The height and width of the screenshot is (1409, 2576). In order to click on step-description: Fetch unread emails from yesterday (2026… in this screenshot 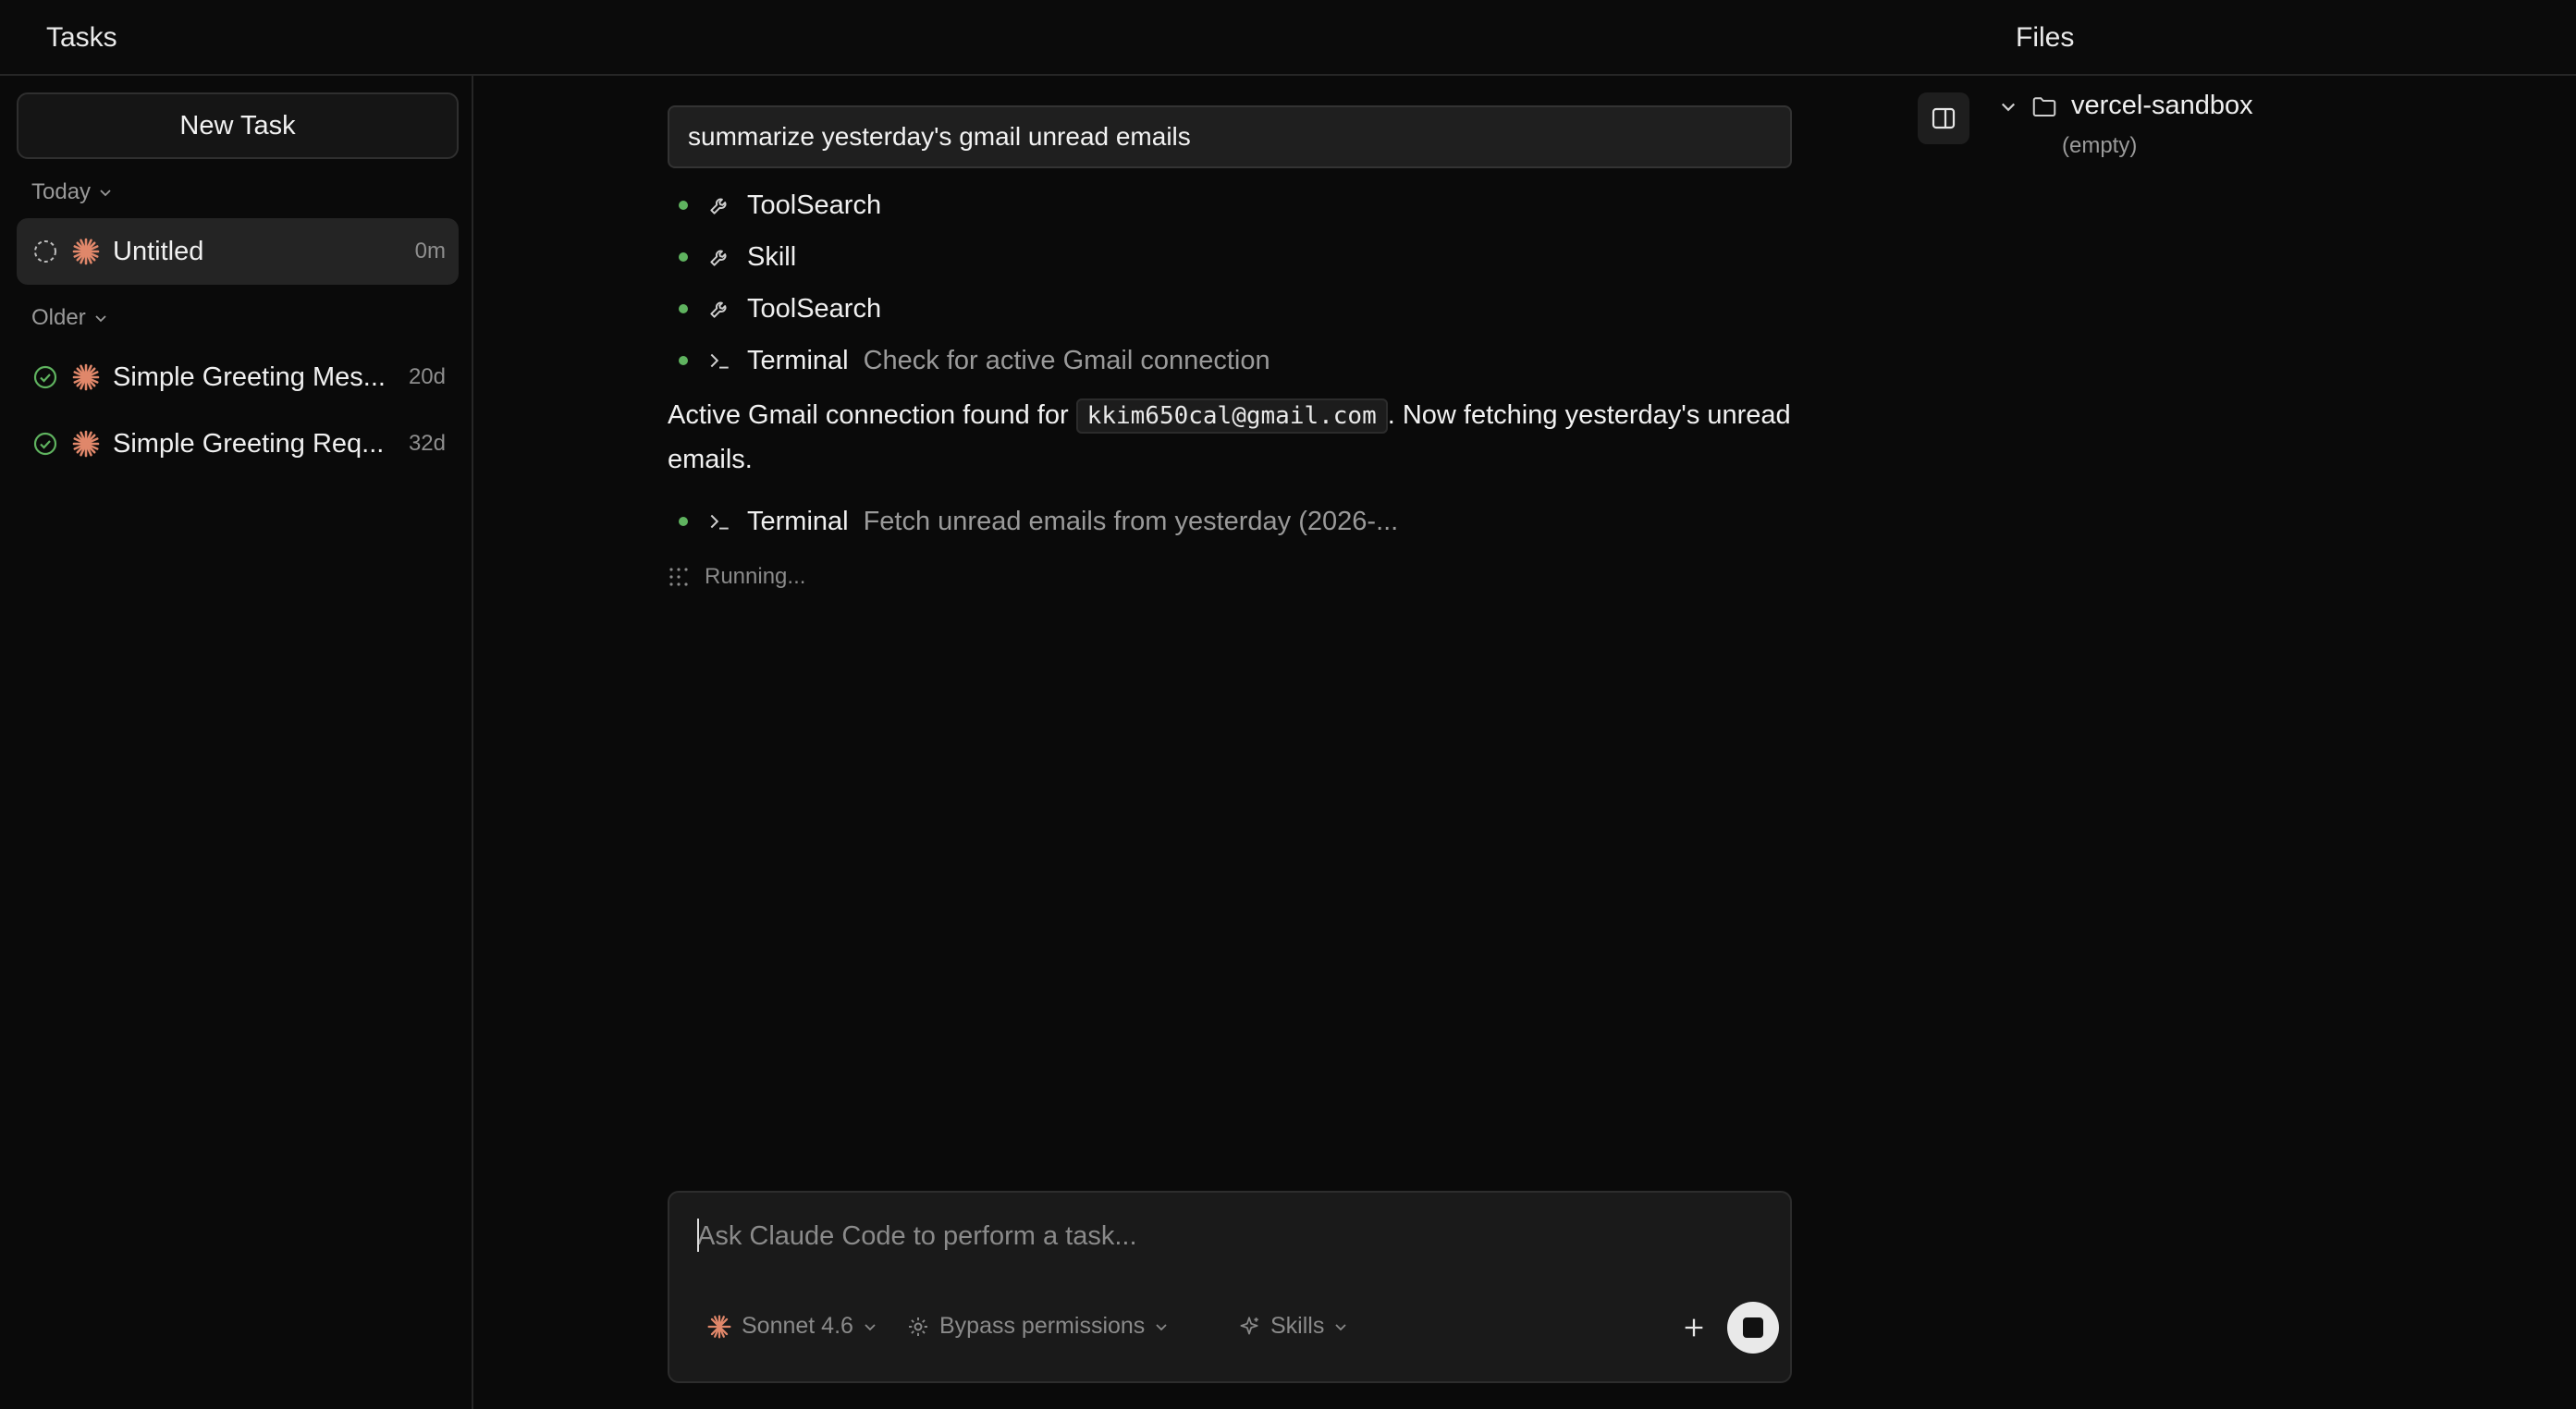, I will do `click(1131, 521)`.